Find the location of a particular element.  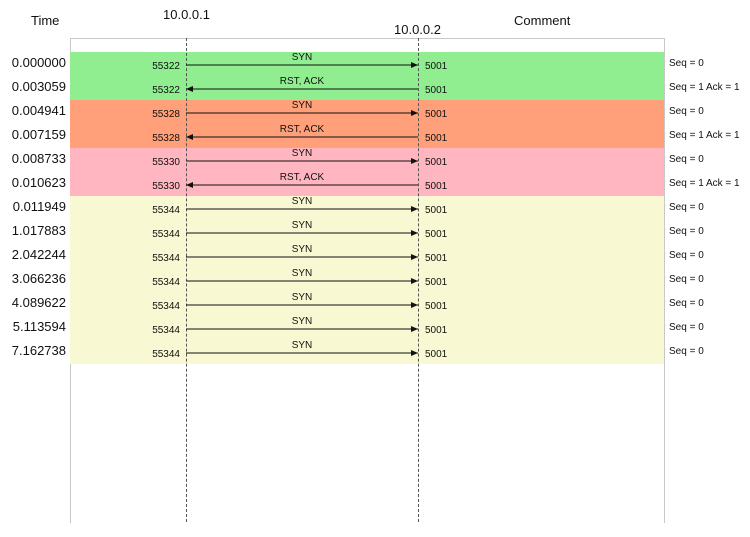

host1-header: 10.0.0.1 is located at coordinates (186, 14).